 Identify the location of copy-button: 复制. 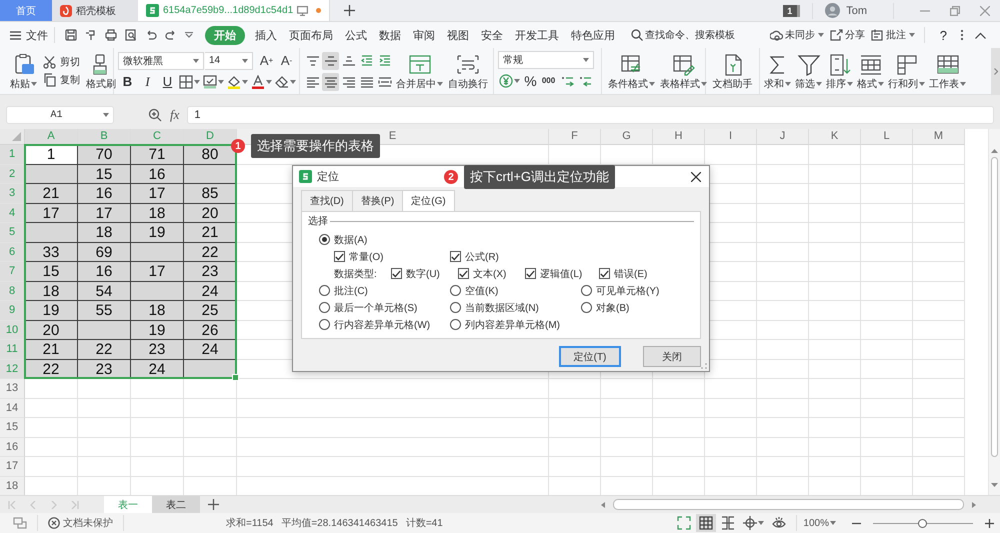
(61, 80).